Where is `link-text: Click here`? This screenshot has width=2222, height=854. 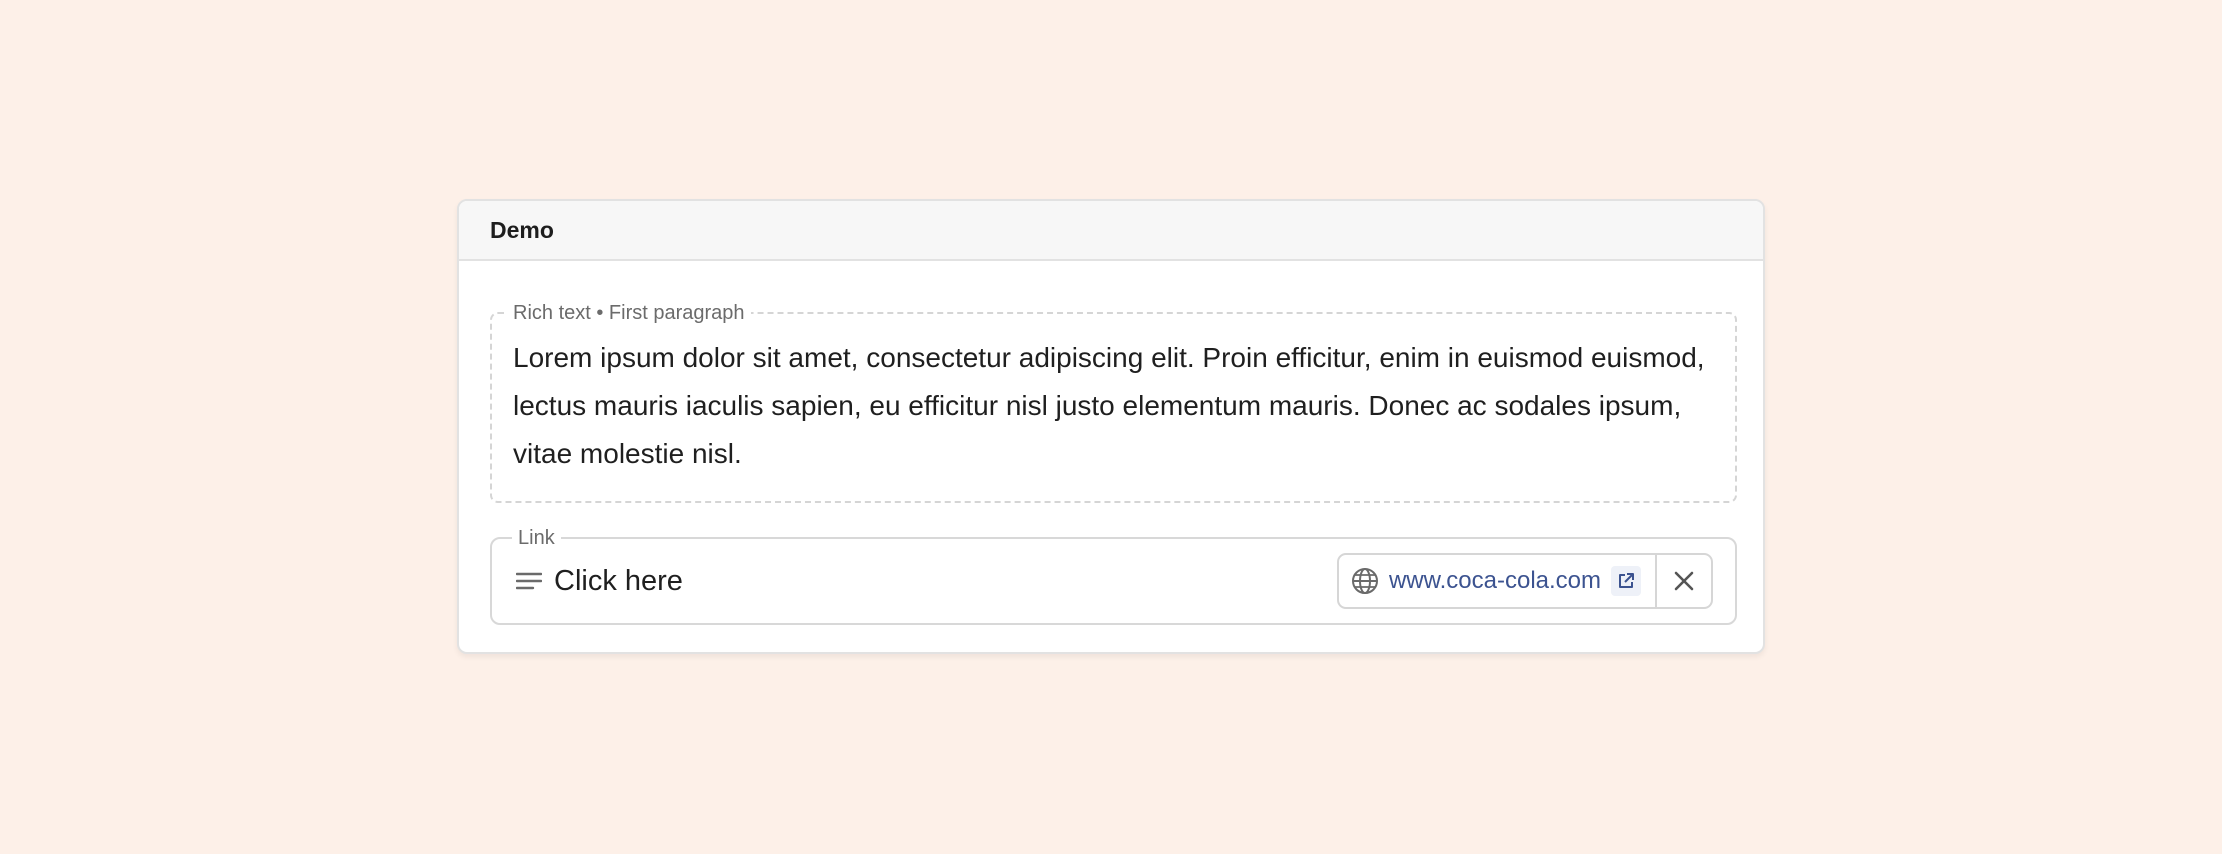 link-text: Click here is located at coordinates (618, 581).